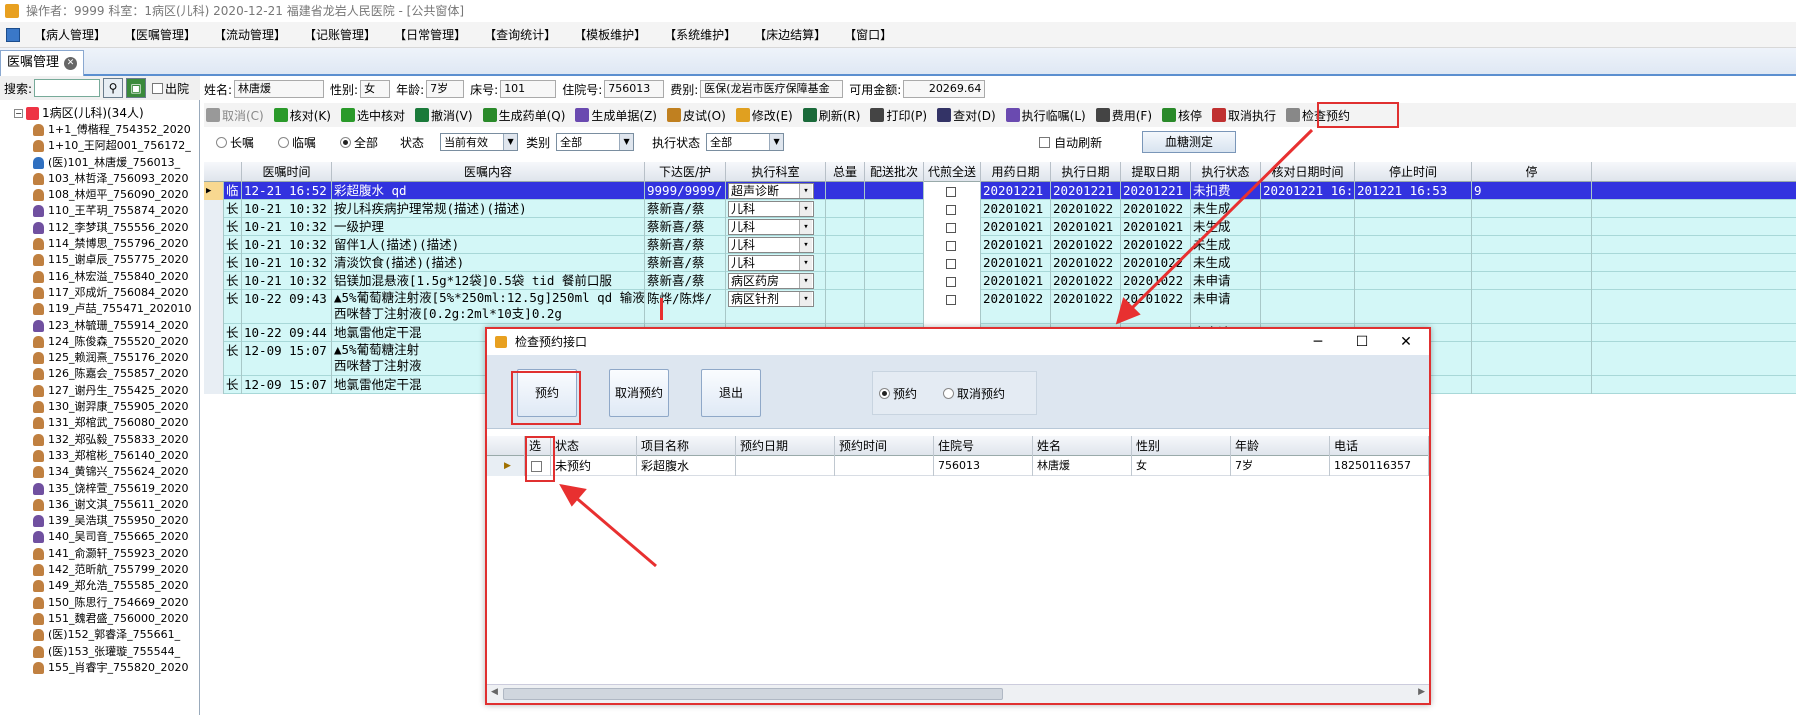 The width and height of the screenshot is (1796, 715). I want to click on patient-node: 108_林烜平_756090_2020, so click(100, 195).